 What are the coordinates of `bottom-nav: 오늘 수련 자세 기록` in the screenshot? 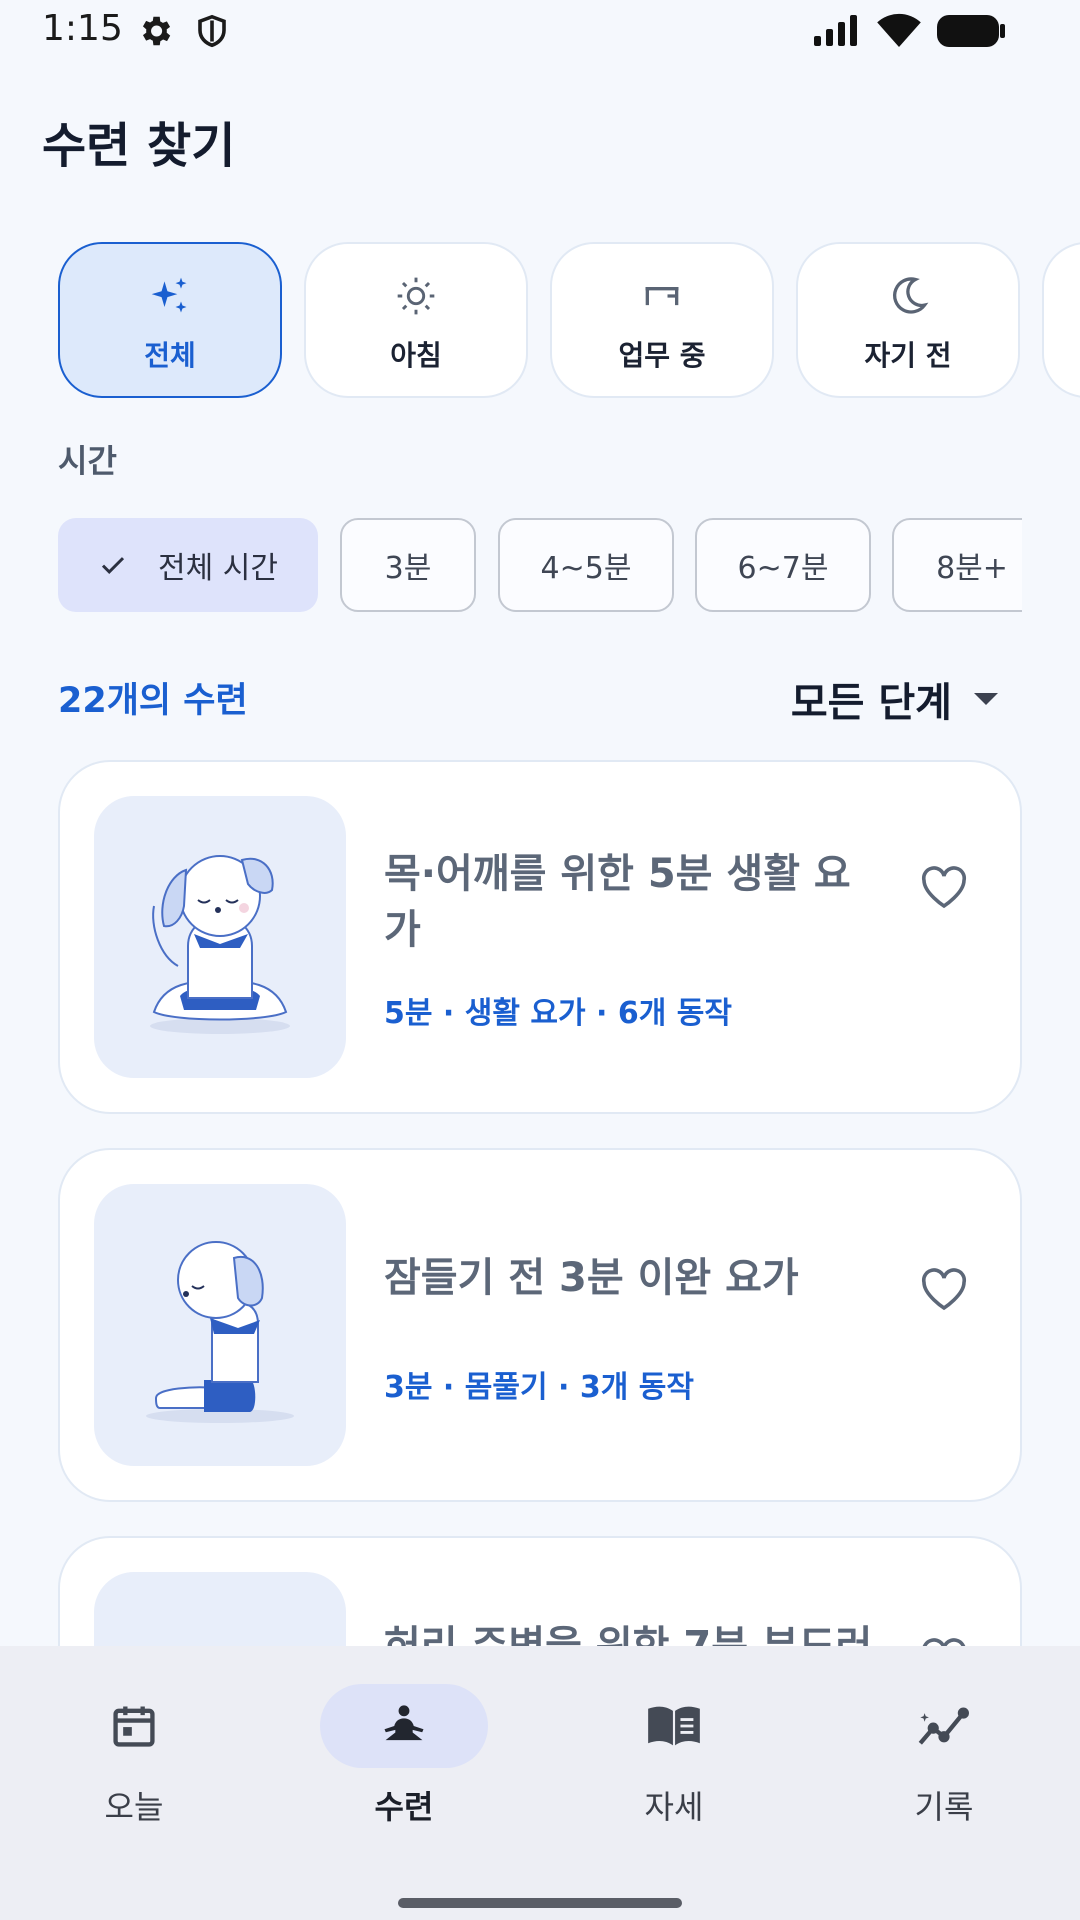 It's located at (540, 1783).